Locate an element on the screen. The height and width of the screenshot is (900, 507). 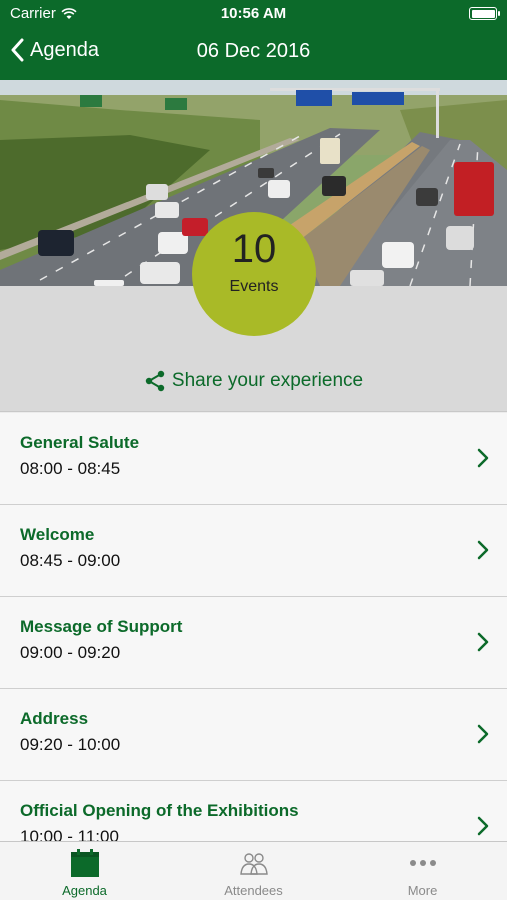
event-time: 09:20 - 10:00 is located at coordinates (70, 744).